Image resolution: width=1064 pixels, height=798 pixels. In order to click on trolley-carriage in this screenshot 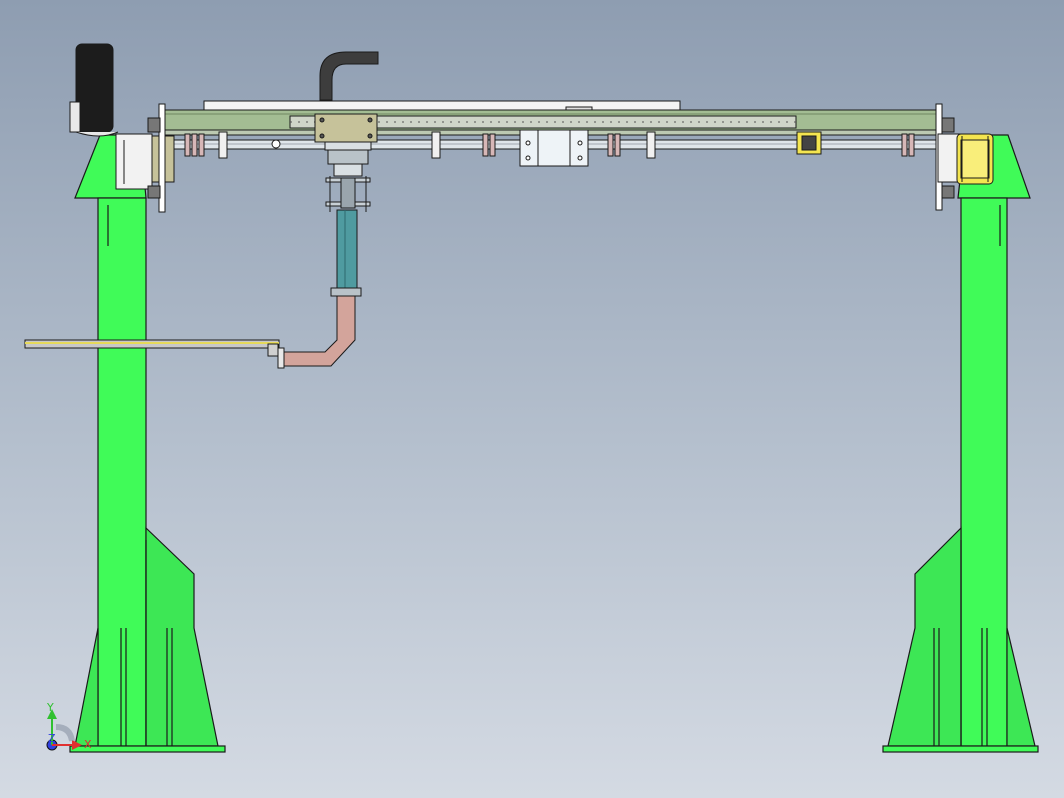, I will do `click(346, 97)`.